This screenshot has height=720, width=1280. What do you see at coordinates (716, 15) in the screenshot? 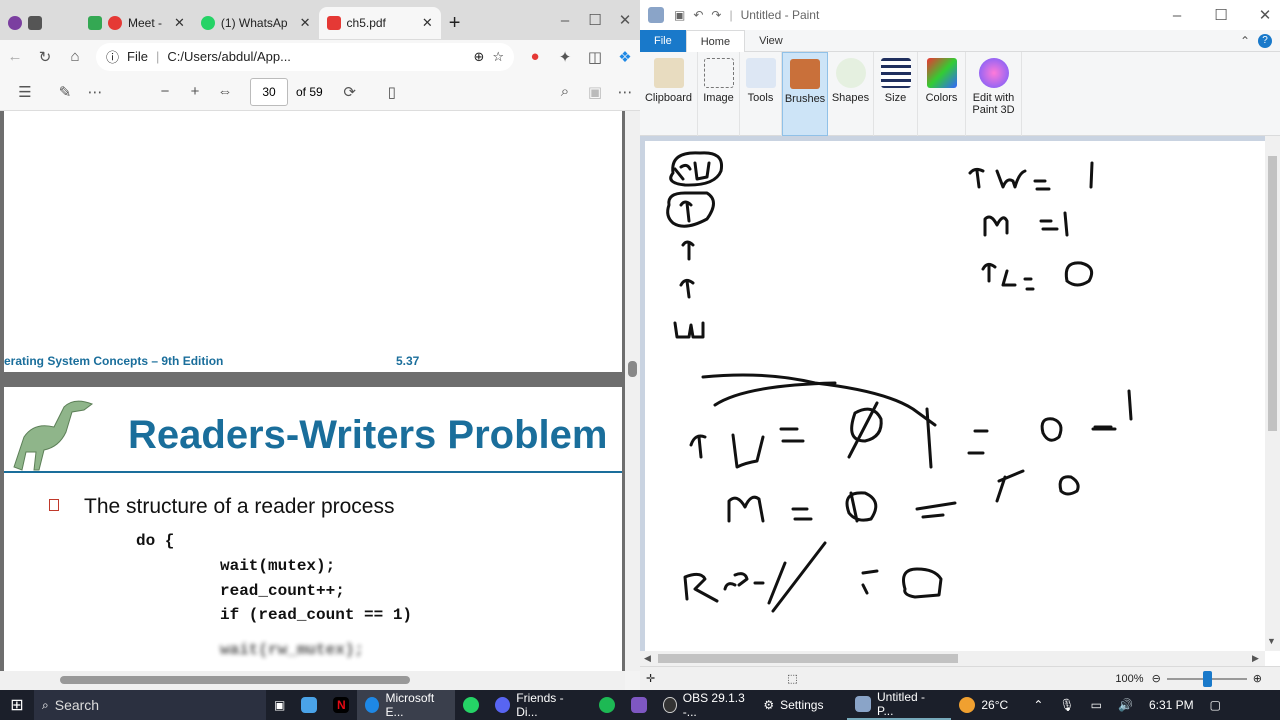
I see `redo-icon: ↷` at bounding box center [716, 15].